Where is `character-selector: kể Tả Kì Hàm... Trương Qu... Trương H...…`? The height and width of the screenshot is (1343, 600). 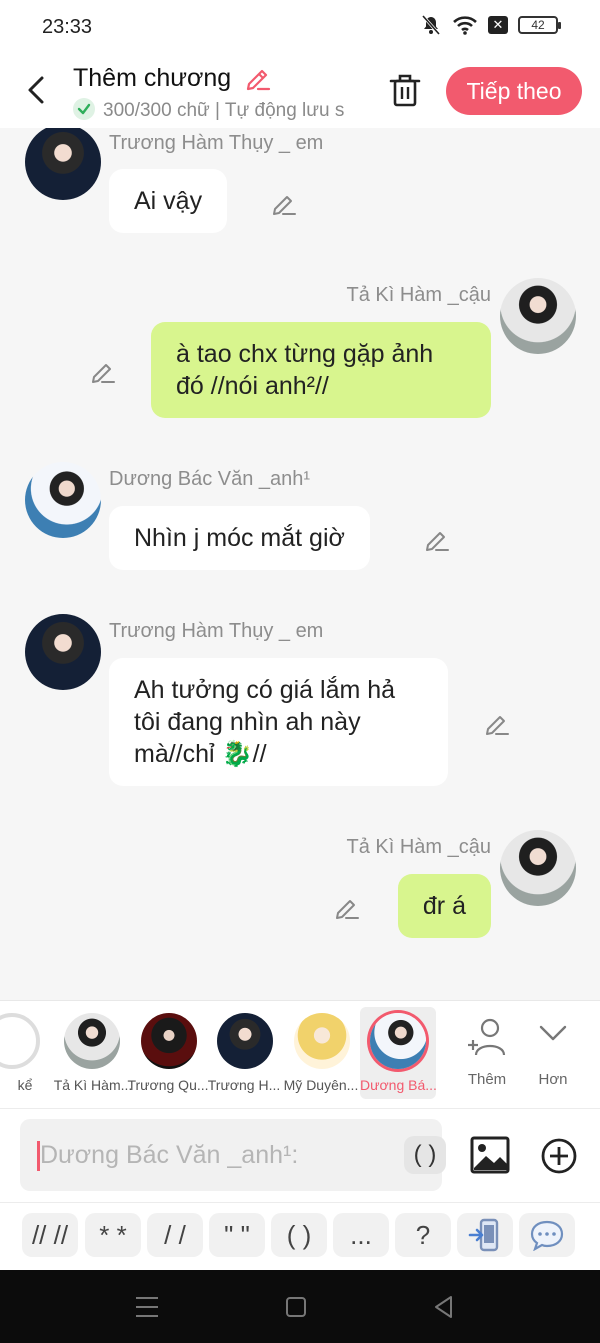
character-selector: kể Tả Kì Hàm... Trương Qu... Trương H...… is located at coordinates (300, 1054).